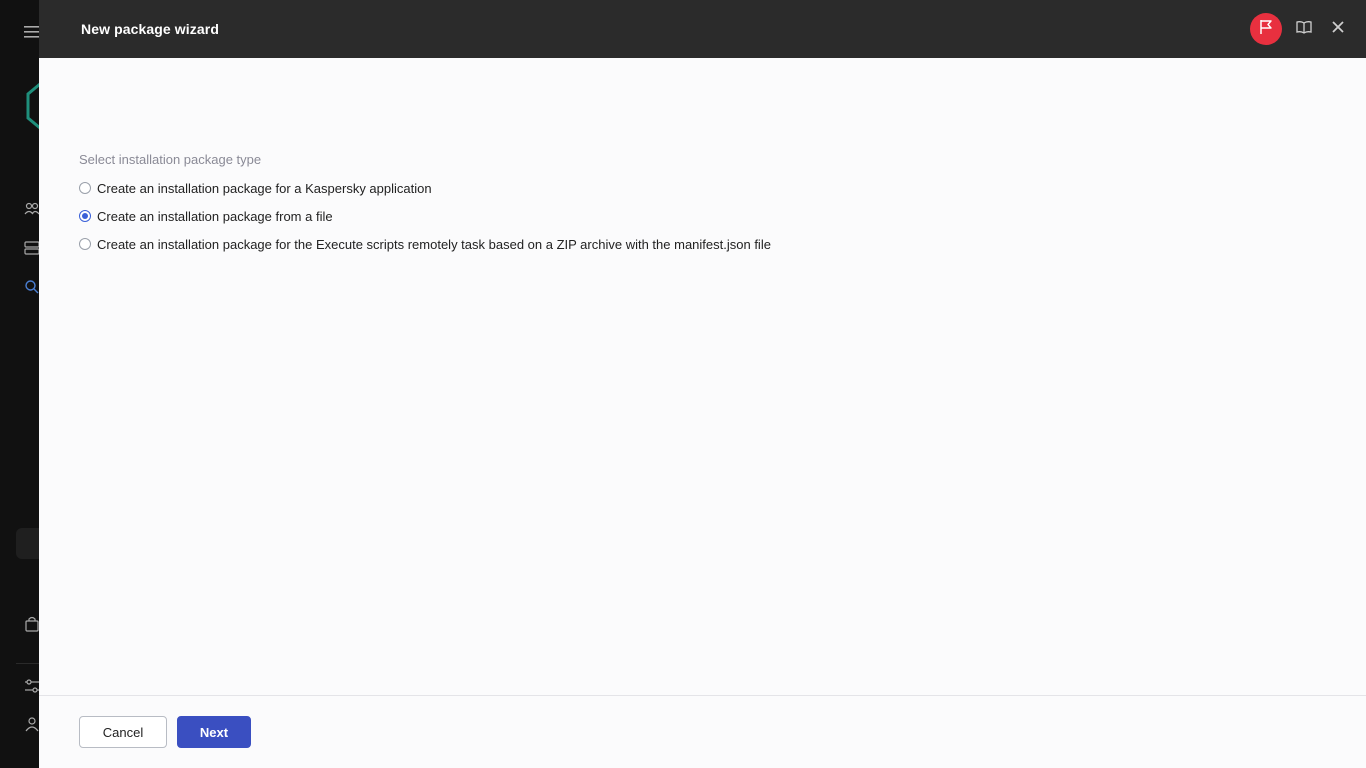 The image size is (1366, 768). Describe the element at coordinates (702, 731) in the screenshot. I see `wizard-footer: Cancel Next` at that location.